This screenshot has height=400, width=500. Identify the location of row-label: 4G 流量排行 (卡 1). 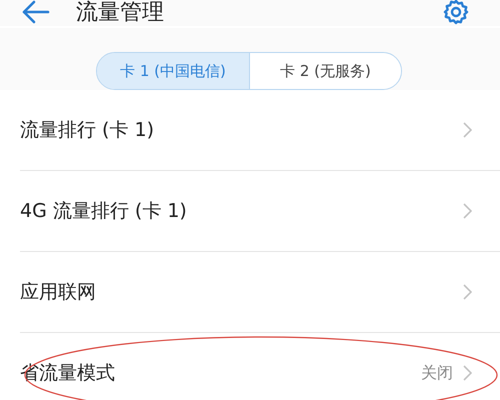
(104, 211).